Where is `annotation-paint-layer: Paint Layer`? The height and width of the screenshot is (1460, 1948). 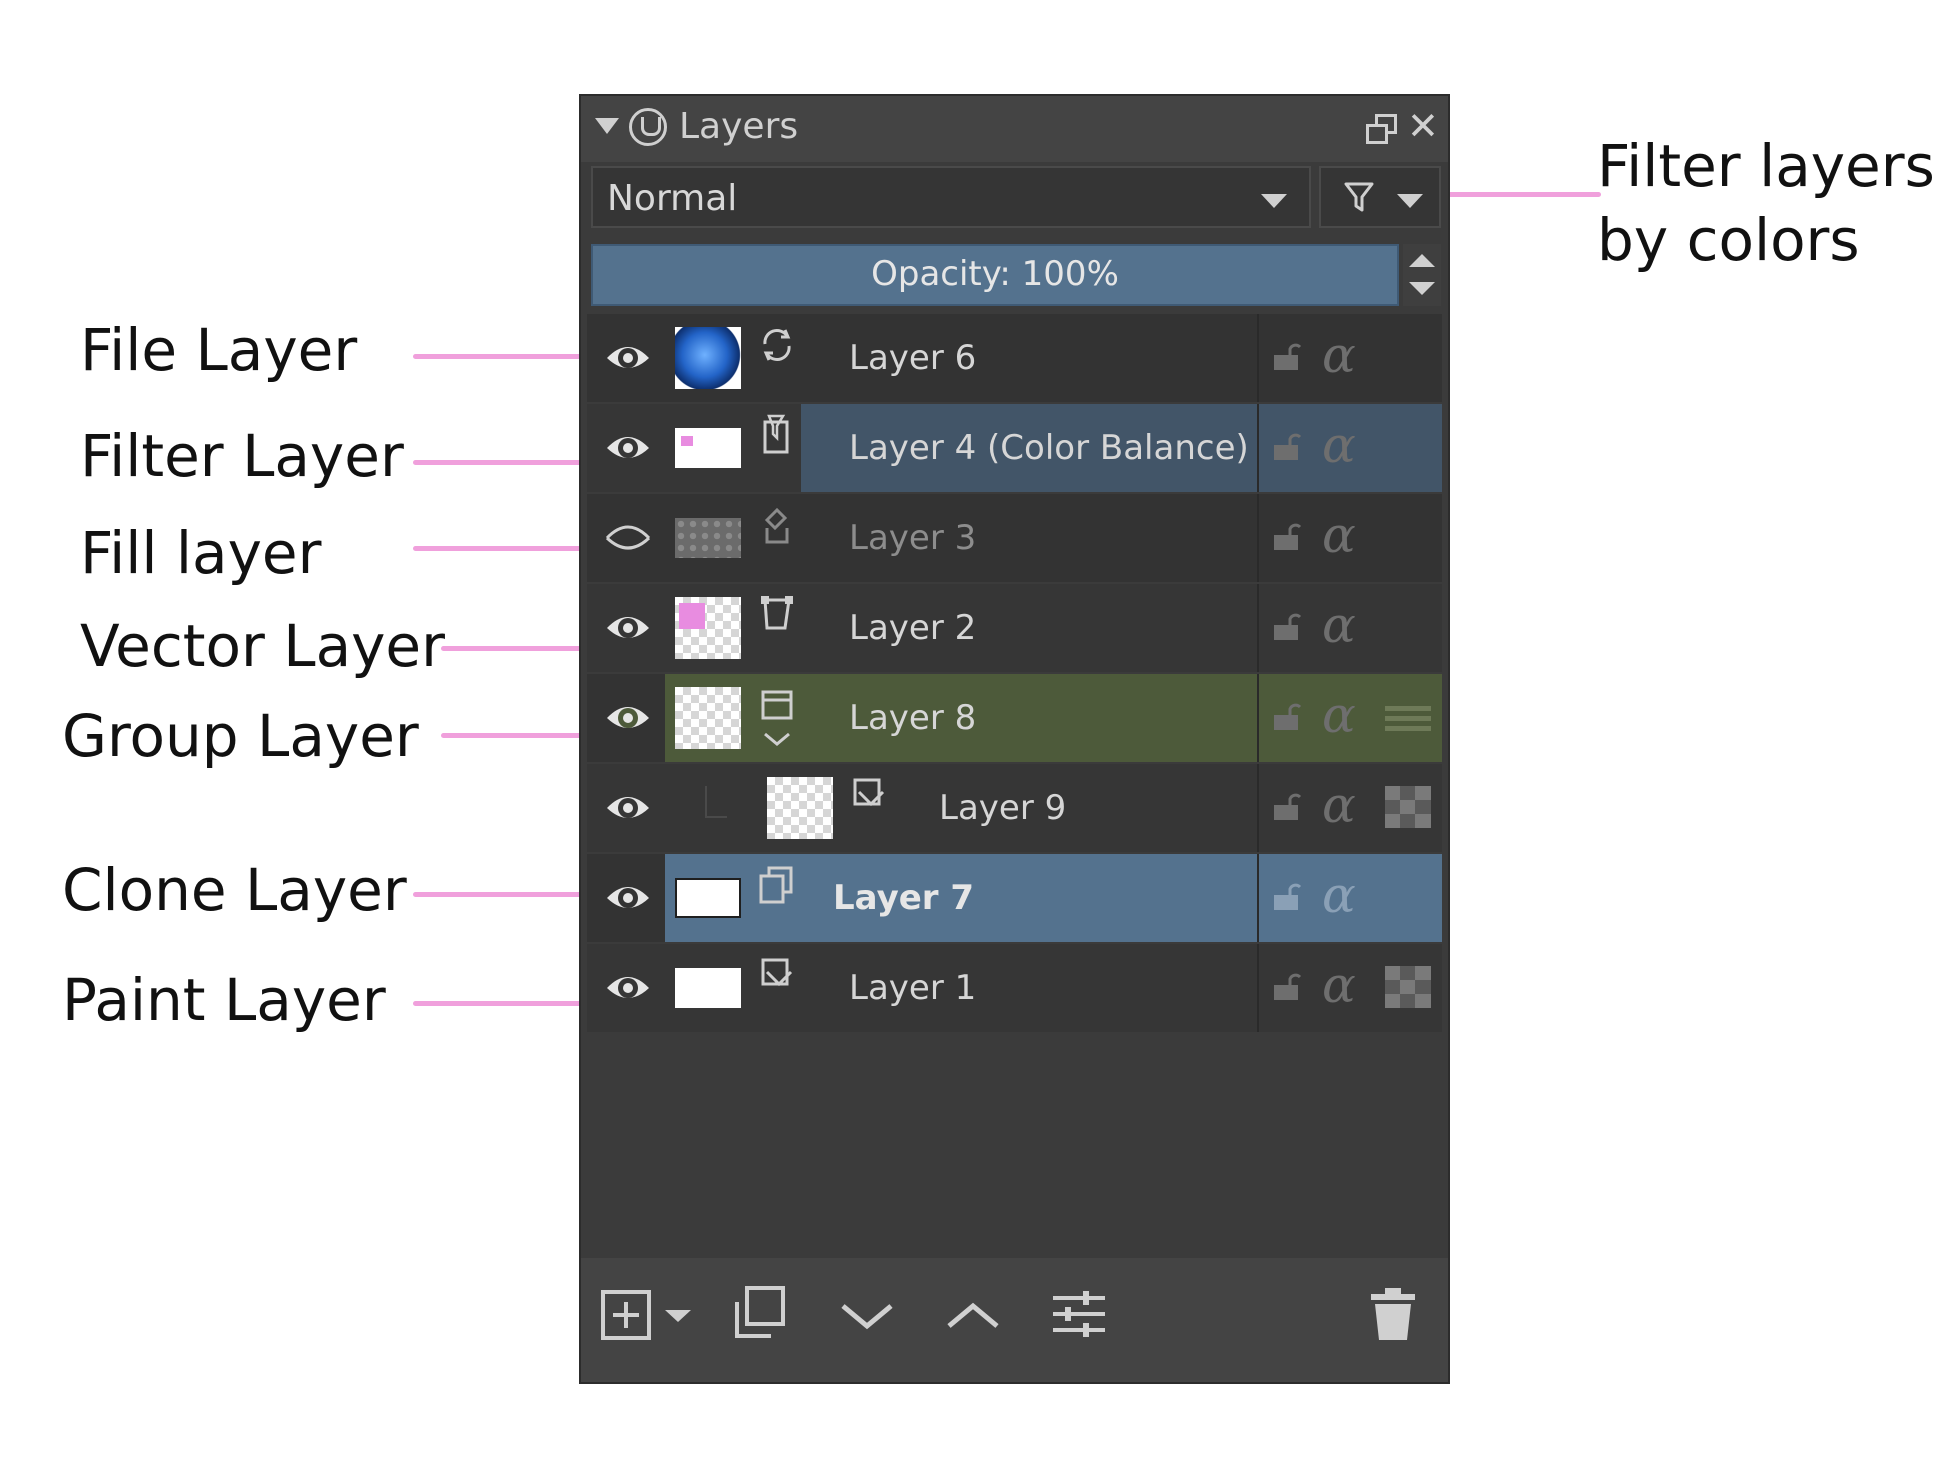 annotation-paint-layer: Paint Layer is located at coordinates (224, 1000).